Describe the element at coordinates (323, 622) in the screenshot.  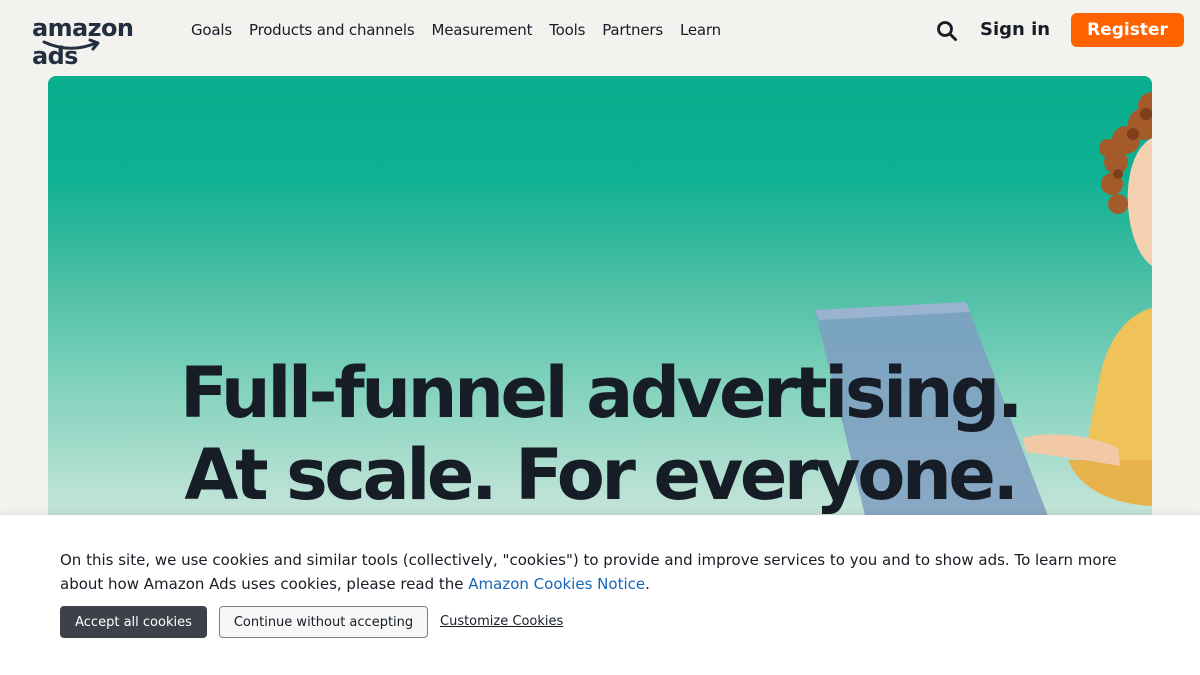
I see `continue-without-accepting-button: Continue without accepting` at that location.